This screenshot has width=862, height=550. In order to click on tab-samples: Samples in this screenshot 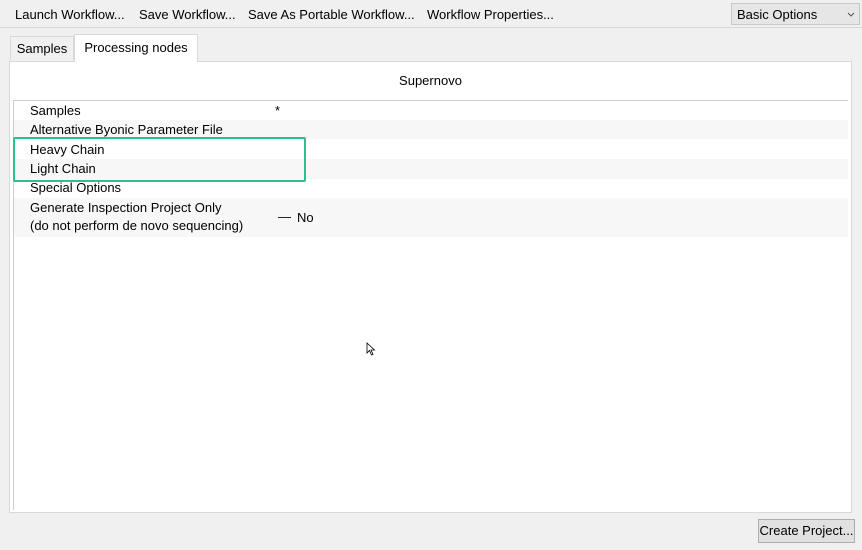, I will do `click(42, 48)`.